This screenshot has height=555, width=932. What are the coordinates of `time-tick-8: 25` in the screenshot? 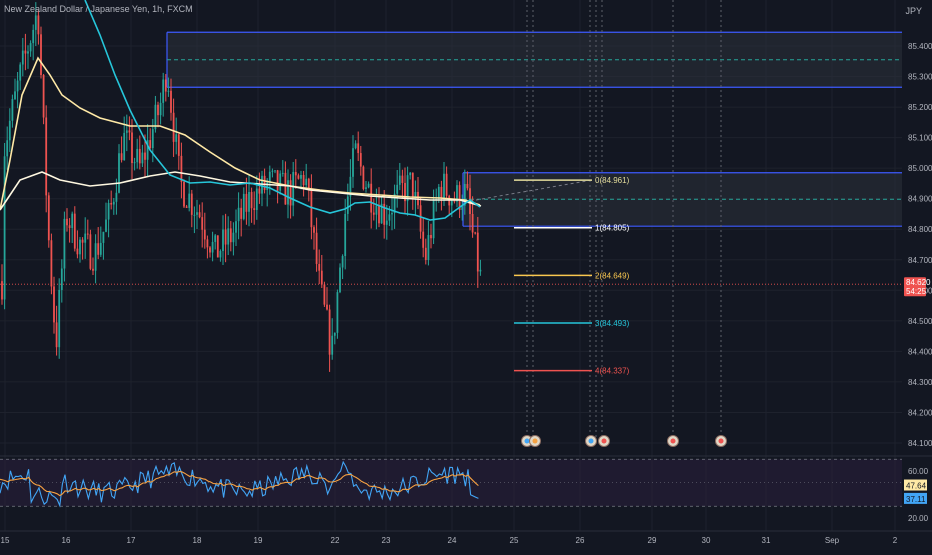 It's located at (514, 540).